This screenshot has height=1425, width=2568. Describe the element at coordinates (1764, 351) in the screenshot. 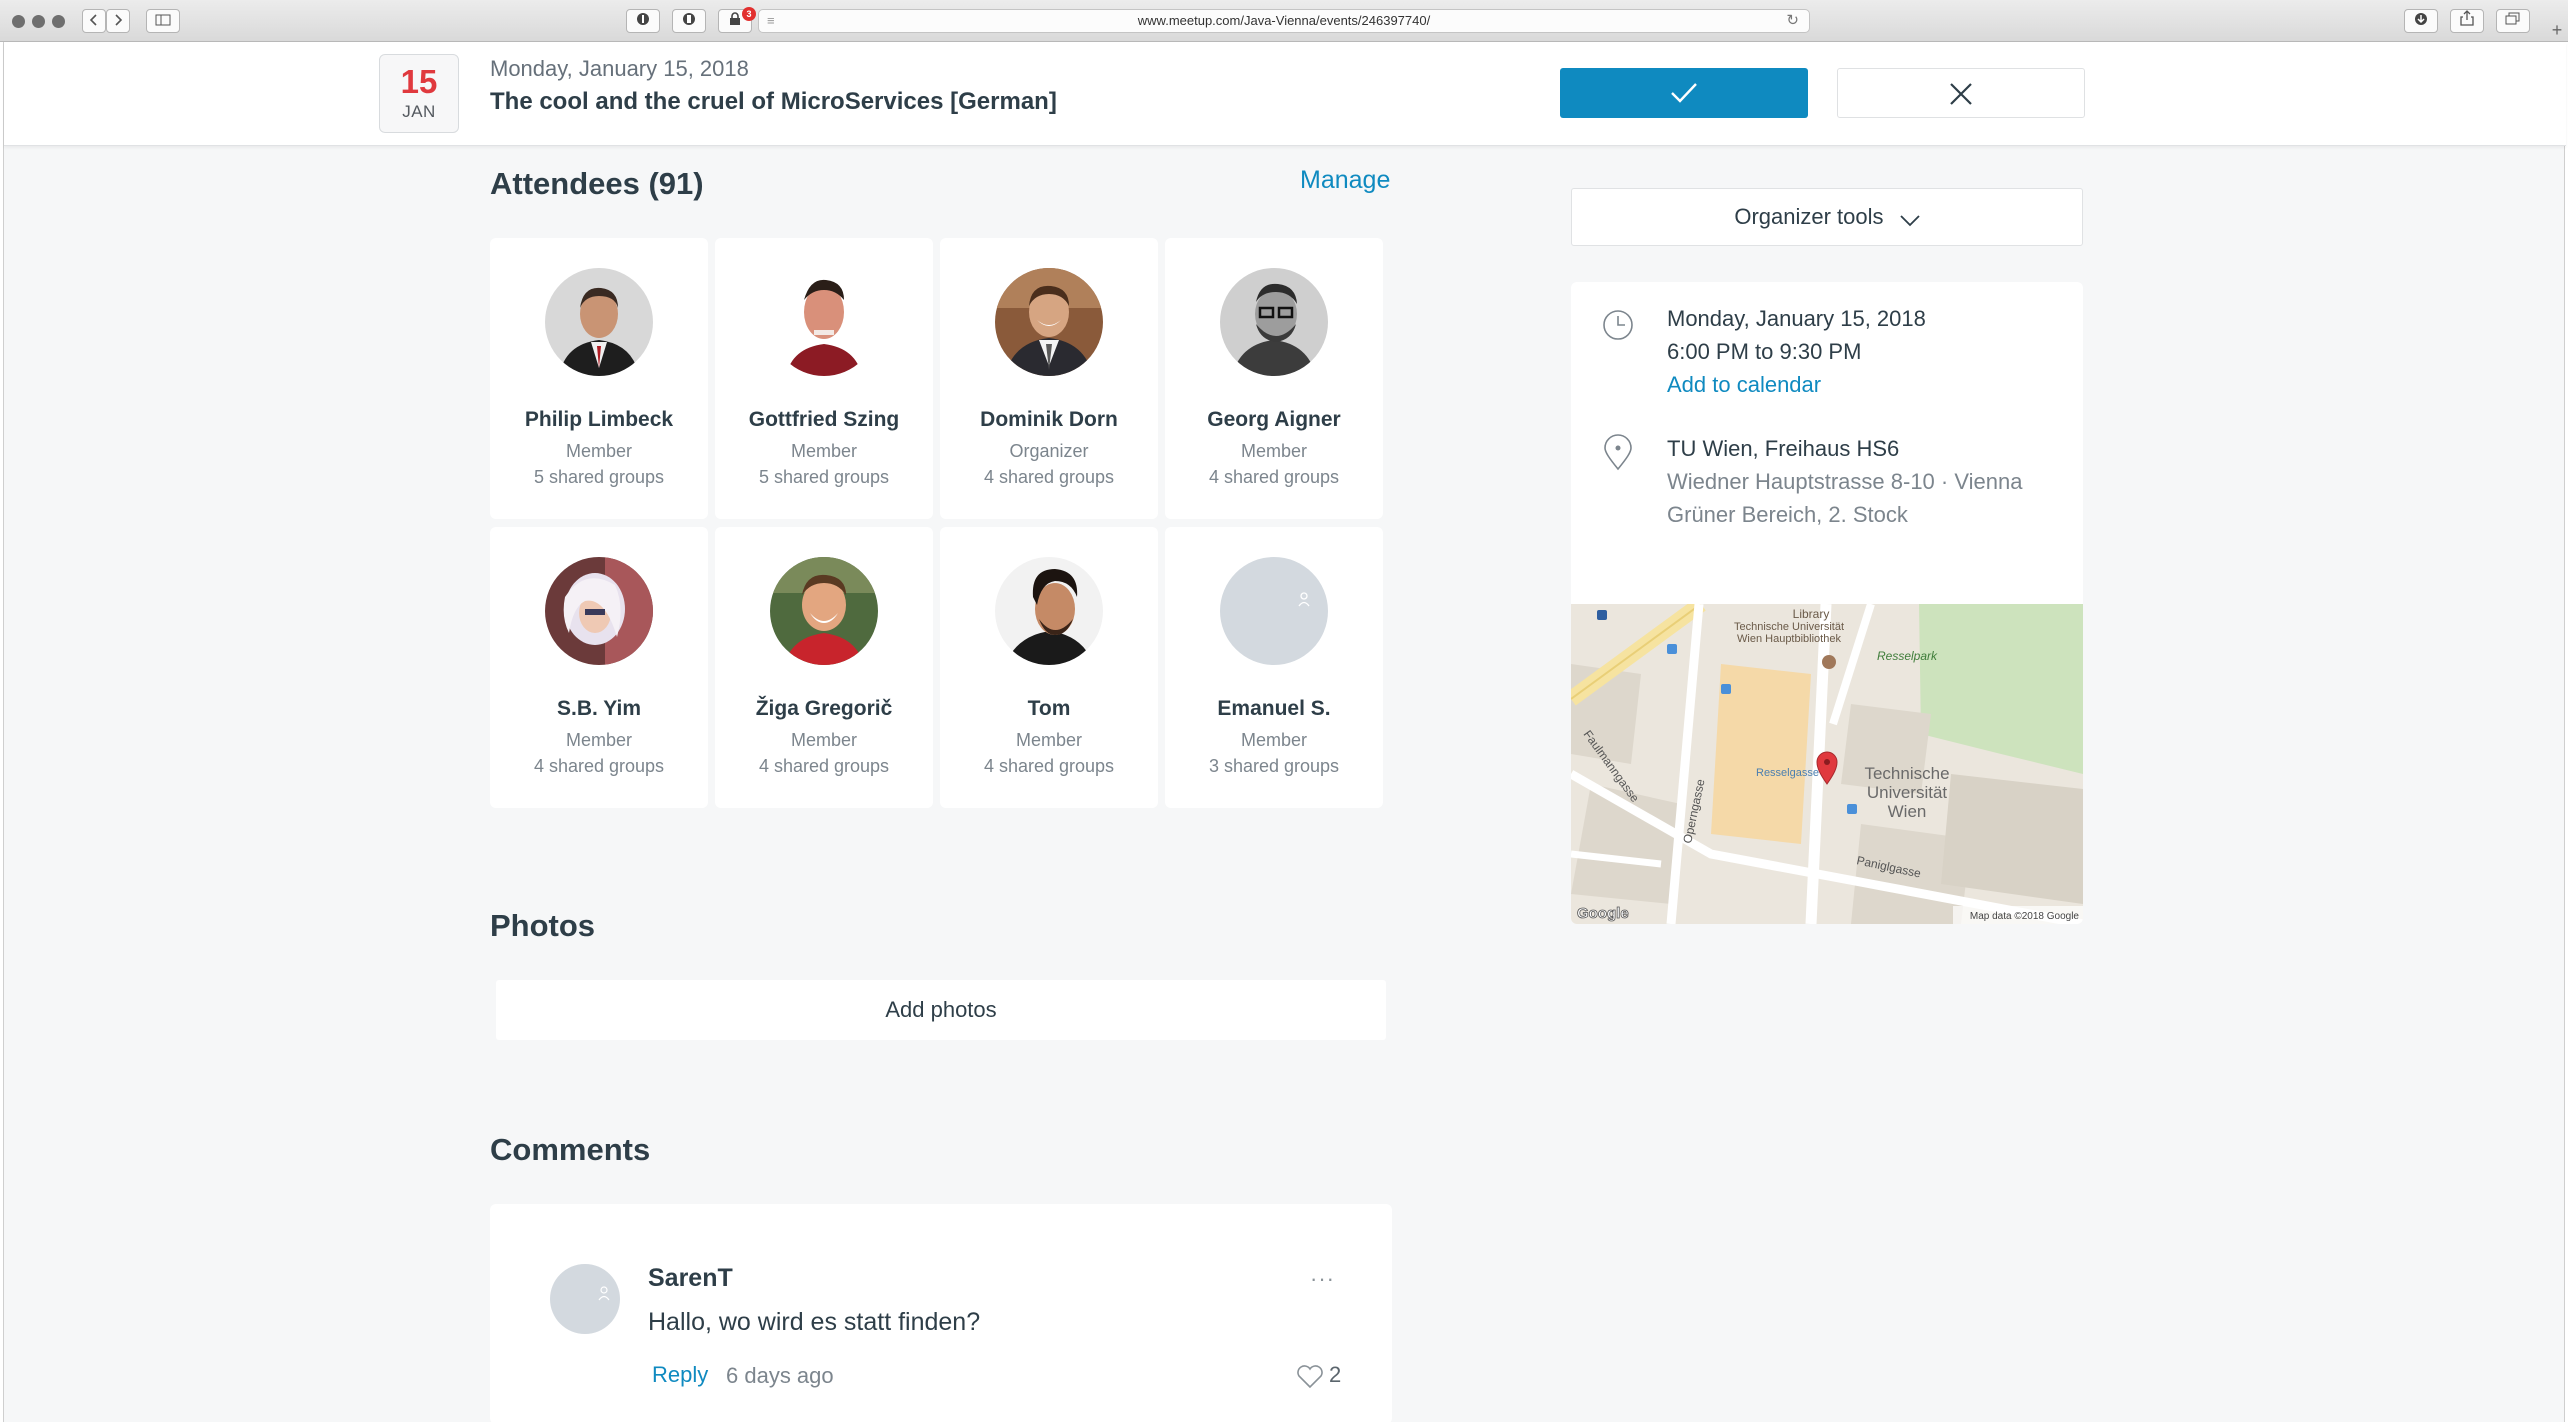

I see `event-time-line: 6:00 PM to 9:30 PM` at that location.